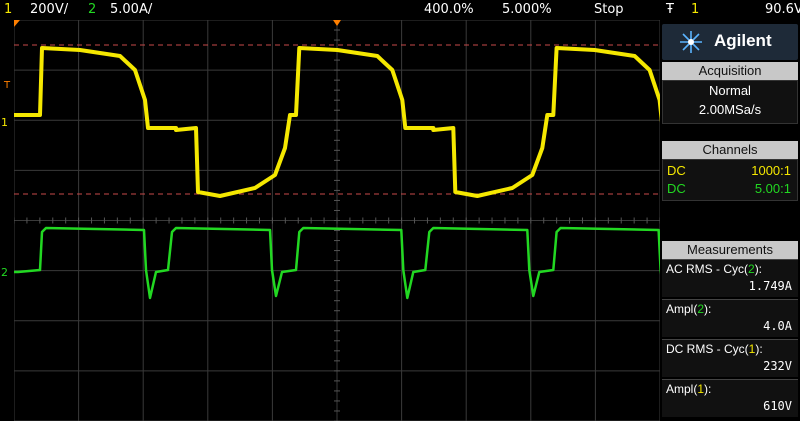 This screenshot has width=800, height=421. I want to click on ch1-coupling: DC, so click(676, 170).